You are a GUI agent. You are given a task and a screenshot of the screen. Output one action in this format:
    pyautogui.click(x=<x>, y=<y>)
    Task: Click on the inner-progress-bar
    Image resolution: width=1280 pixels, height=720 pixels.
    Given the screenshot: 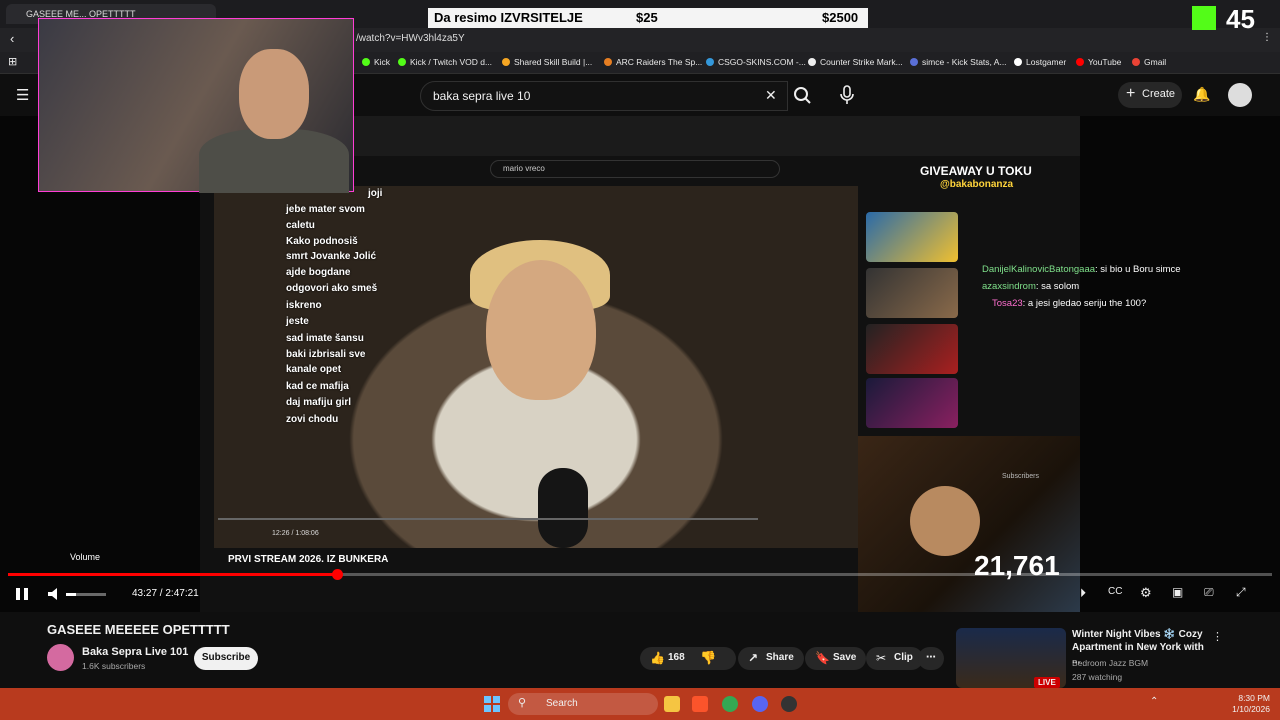 What is the action you would take?
    pyautogui.click(x=488, y=519)
    